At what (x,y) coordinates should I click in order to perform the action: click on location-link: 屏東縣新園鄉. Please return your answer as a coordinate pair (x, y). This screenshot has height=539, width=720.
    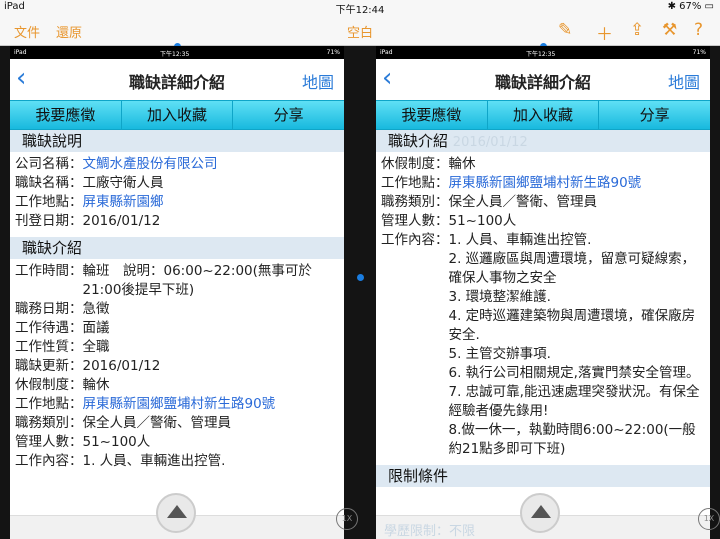
    Looking at the image, I should click on (123, 202).